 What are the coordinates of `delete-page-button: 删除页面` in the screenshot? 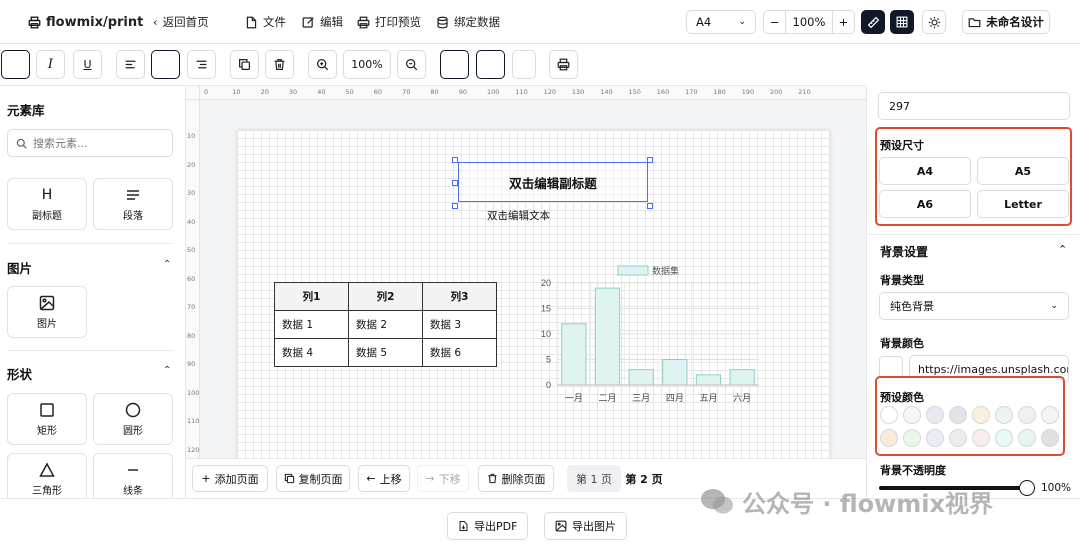 It's located at (516, 478).